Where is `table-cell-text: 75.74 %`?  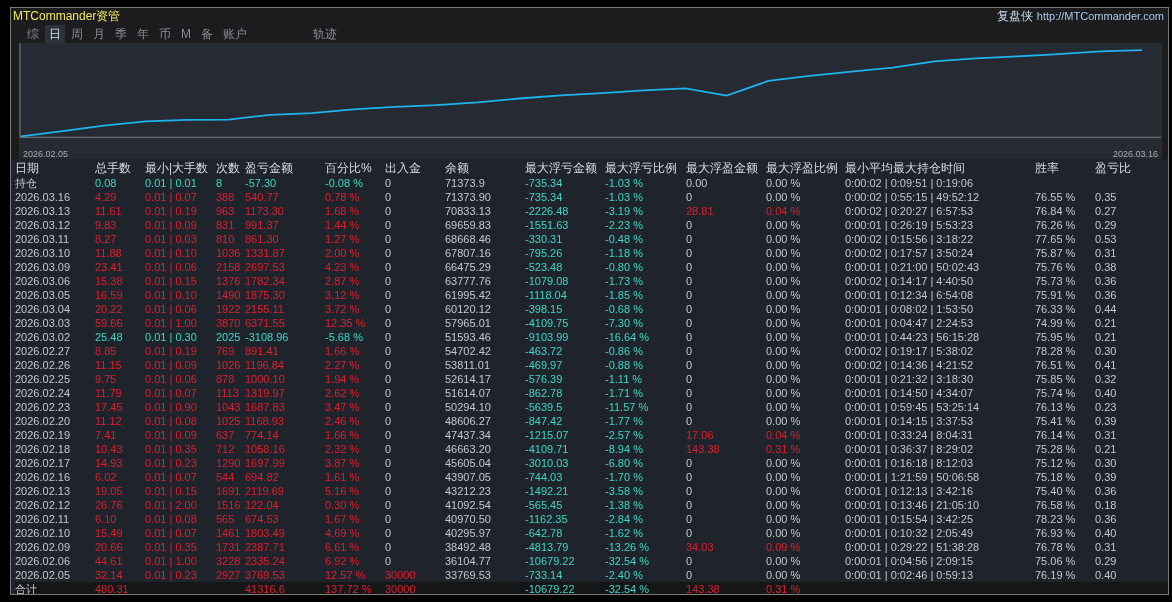
table-cell-text: 75.74 % is located at coordinates (1056, 393).